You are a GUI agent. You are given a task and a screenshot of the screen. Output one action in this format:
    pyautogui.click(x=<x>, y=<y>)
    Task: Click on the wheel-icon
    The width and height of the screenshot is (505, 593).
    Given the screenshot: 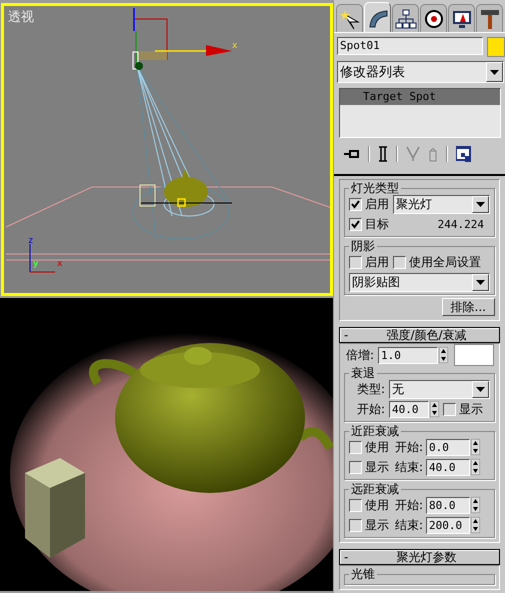 What is the action you would take?
    pyautogui.click(x=433, y=19)
    